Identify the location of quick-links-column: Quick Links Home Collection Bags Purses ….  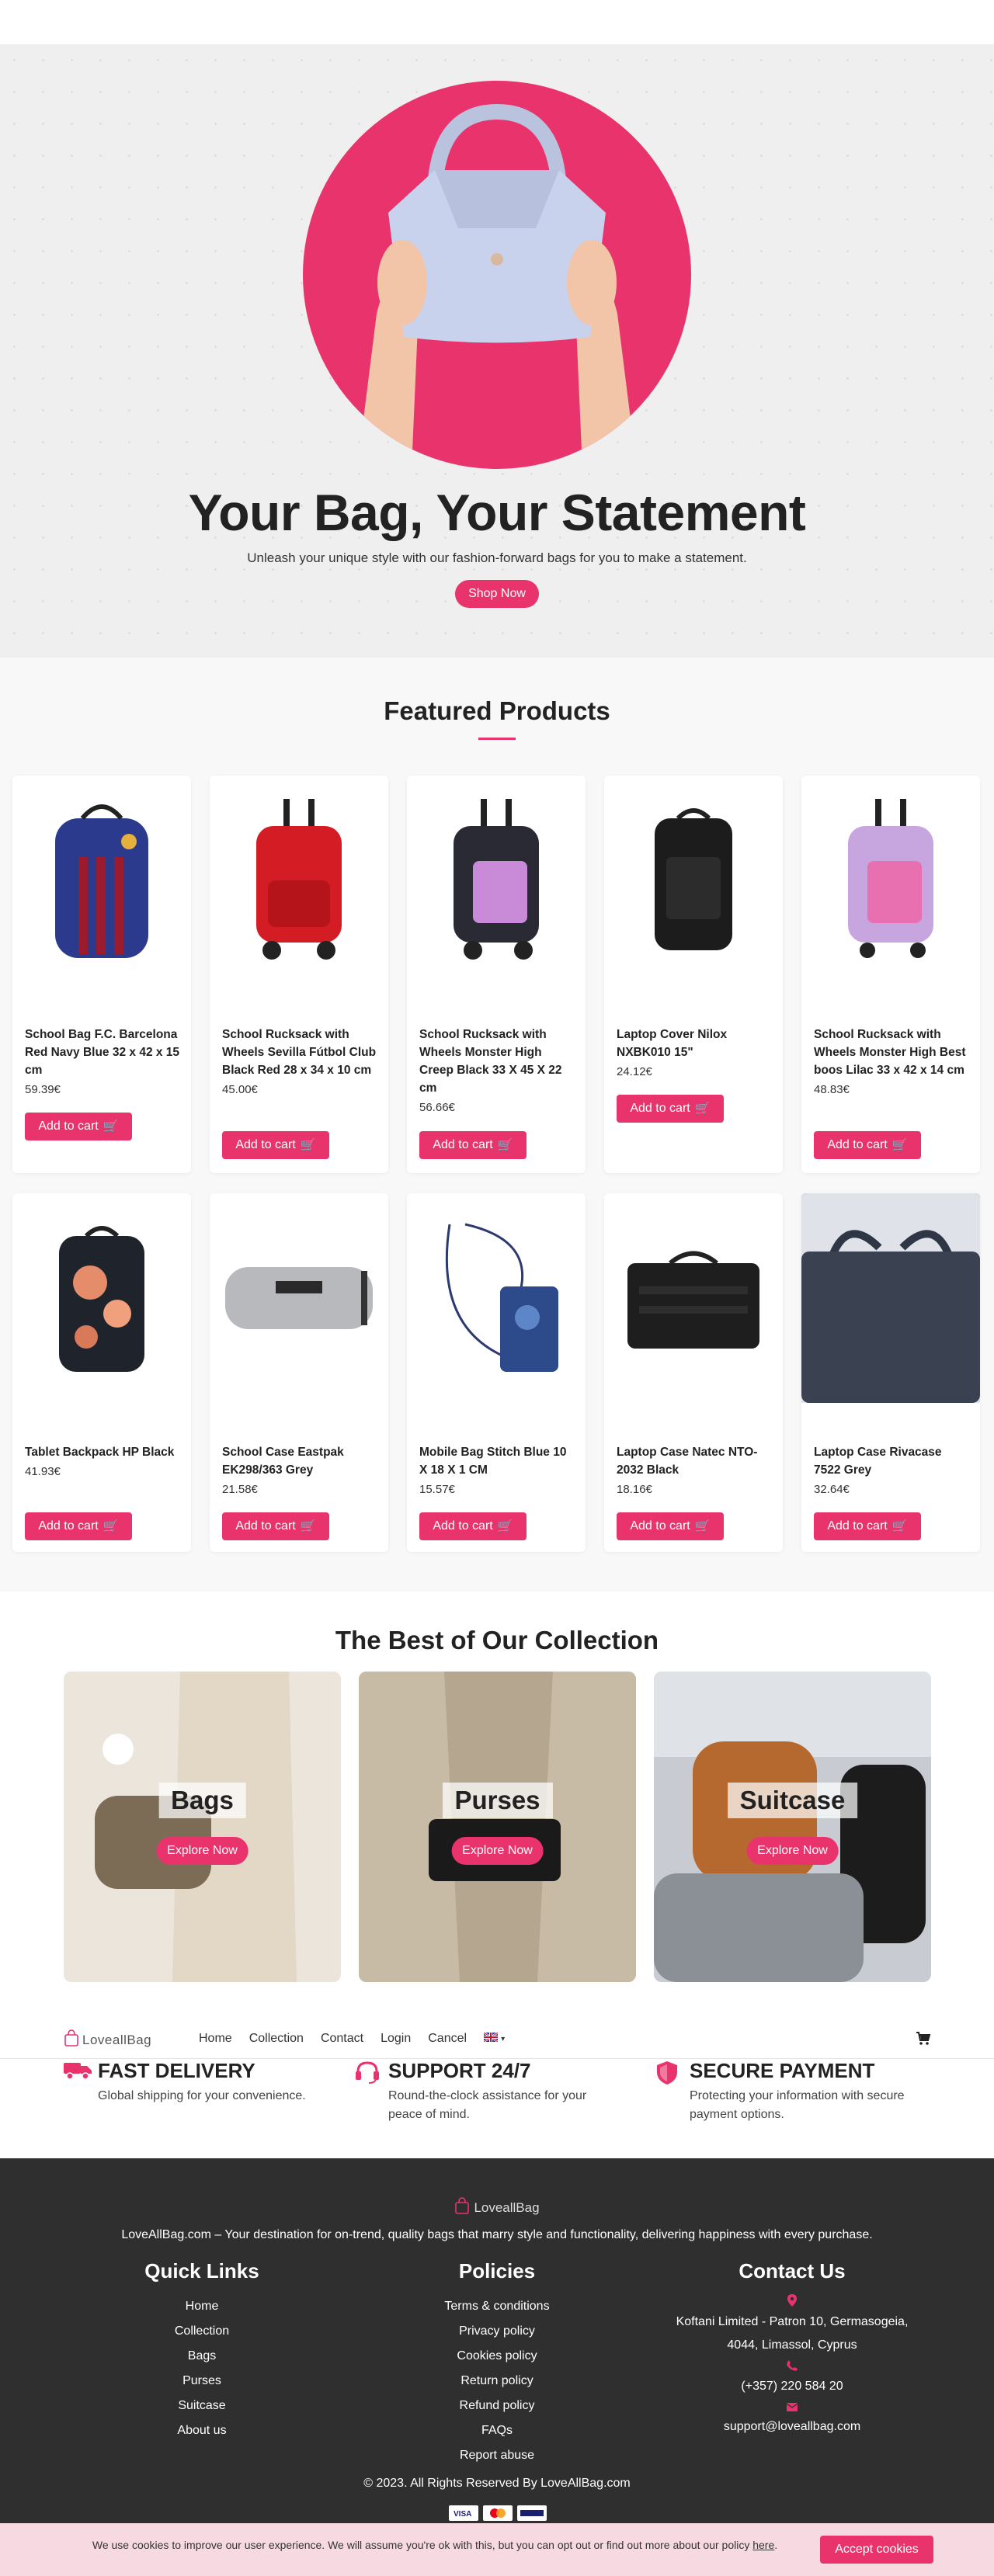
(202, 2351).